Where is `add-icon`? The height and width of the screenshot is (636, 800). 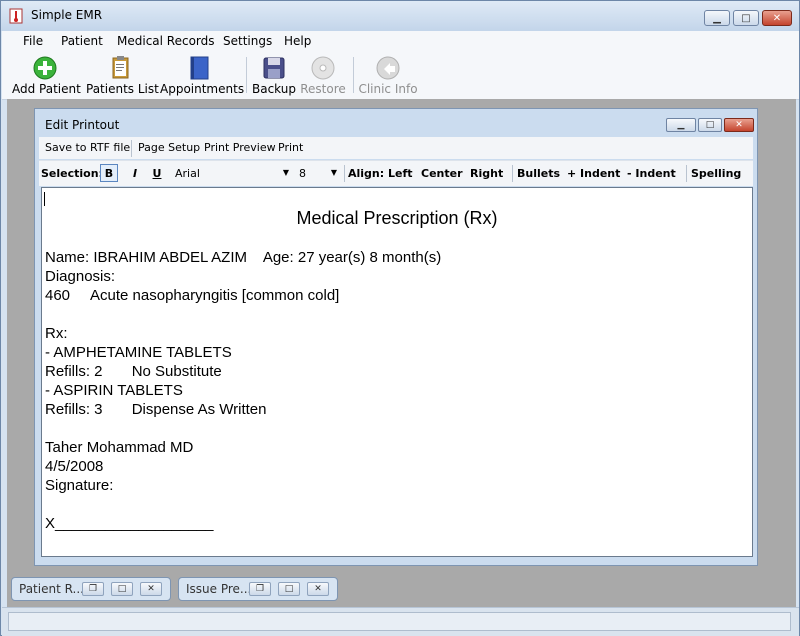
add-icon is located at coordinates (45, 68).